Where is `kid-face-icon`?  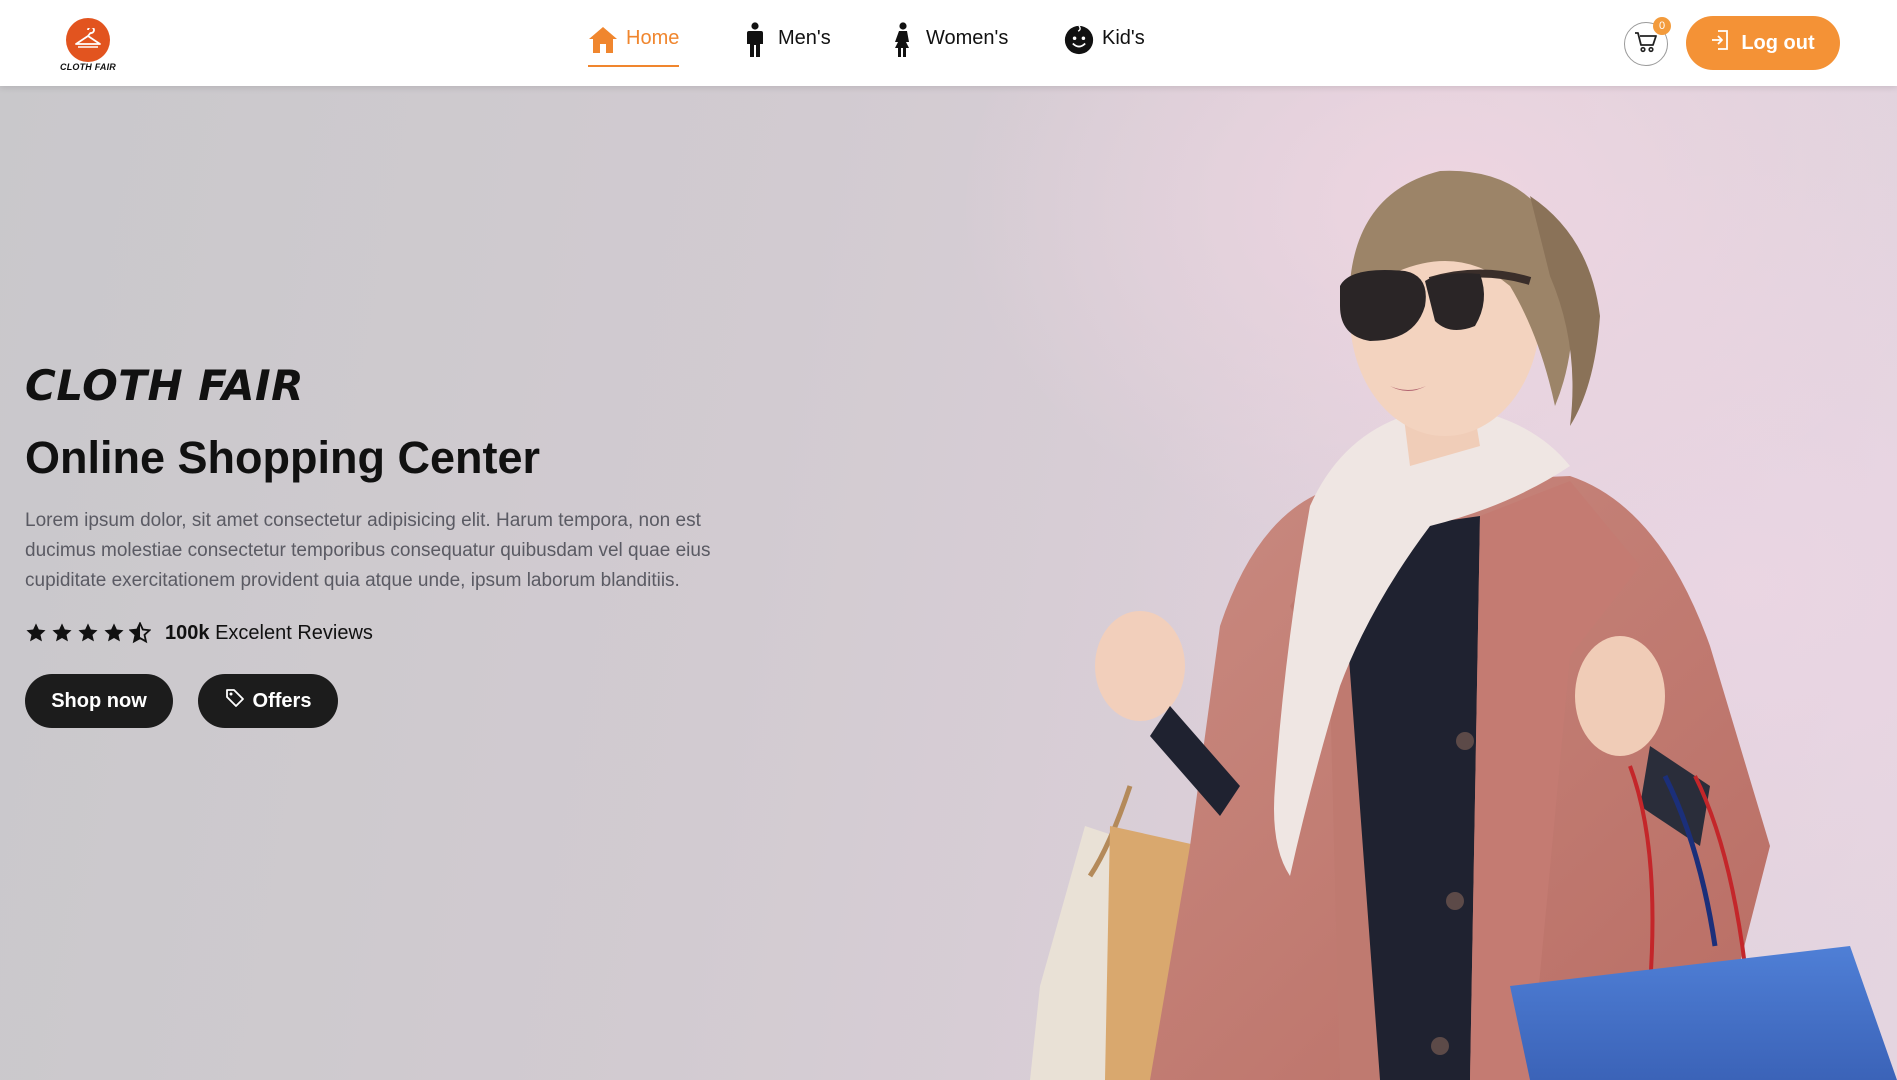
kid-face-icon is located at coordinates (1079, 40).